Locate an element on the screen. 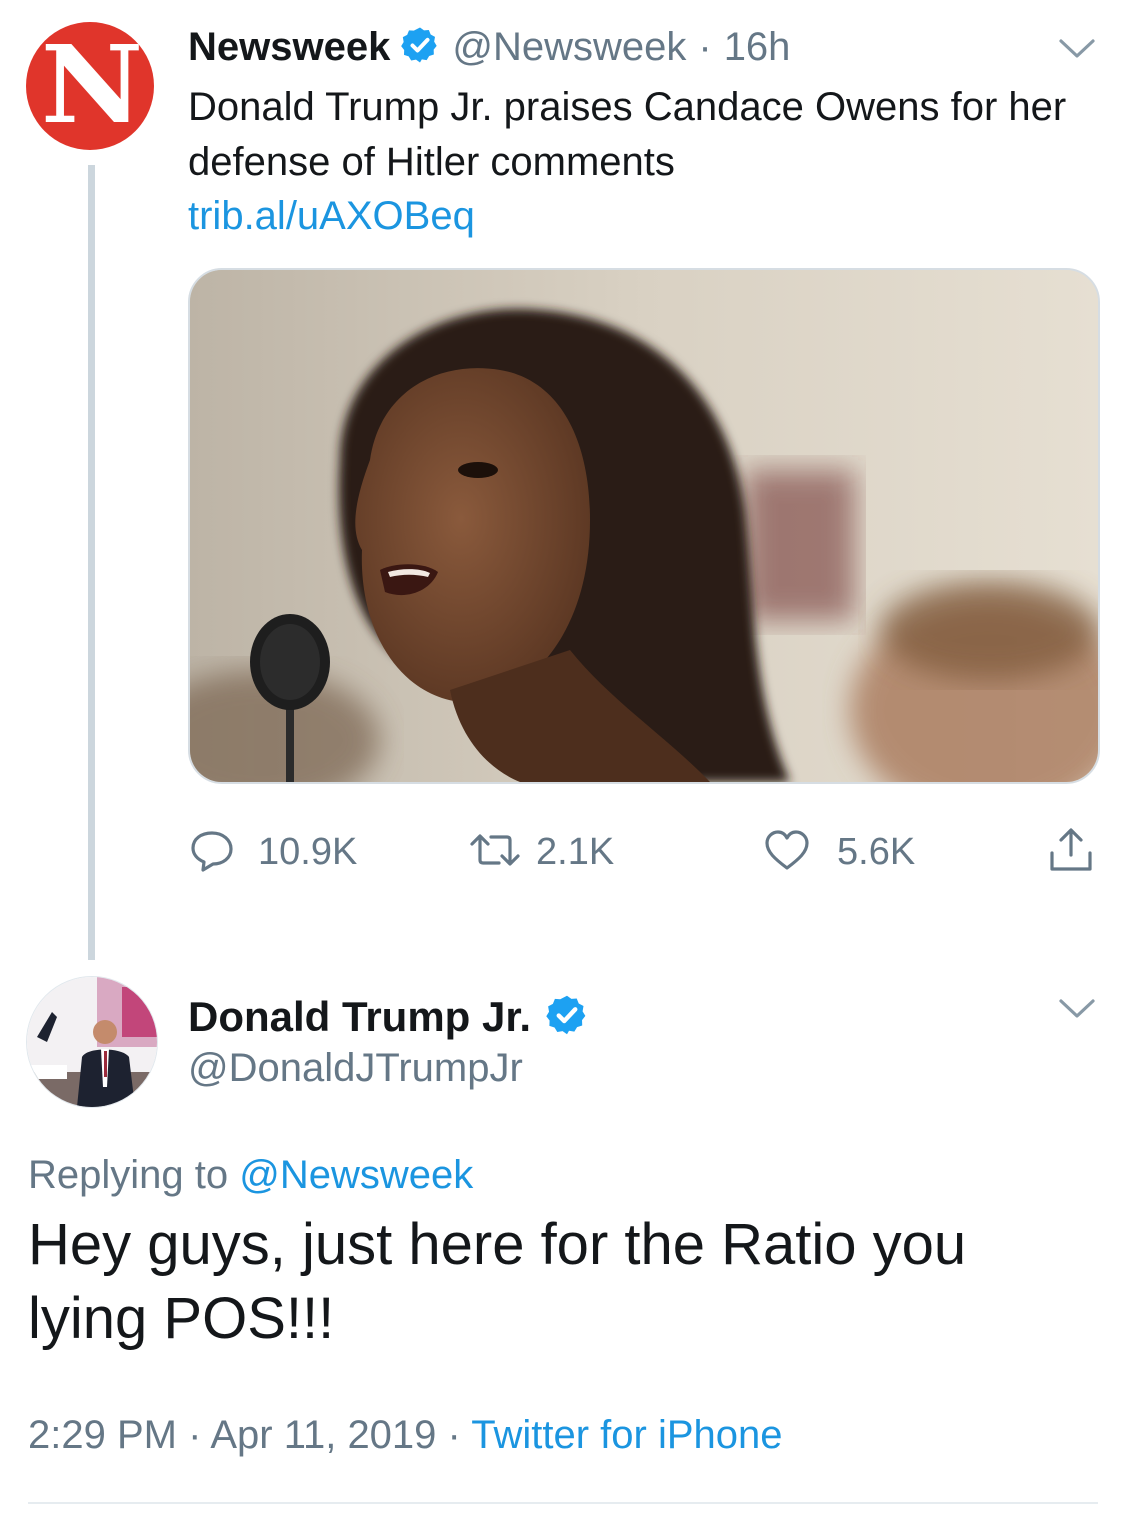 The image size is (1125, 1523). reply-button: 10.9K is located at coordinates (272, 852).